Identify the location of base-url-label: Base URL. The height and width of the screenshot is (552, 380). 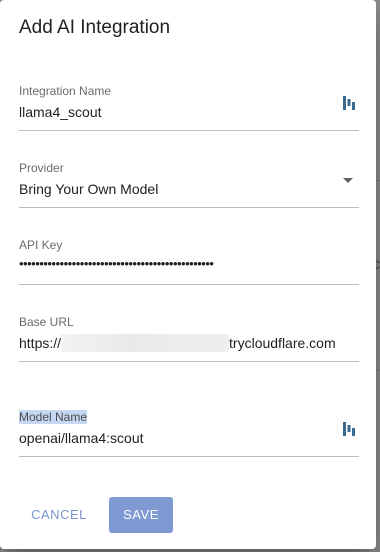
(46, 322).